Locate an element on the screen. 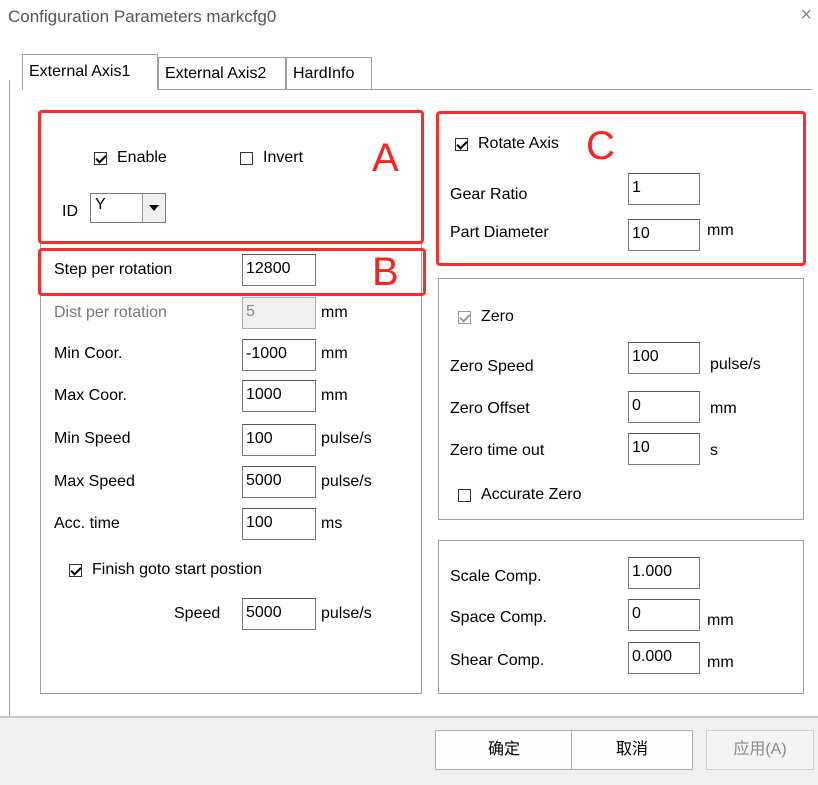 Image resolution: width=818 pixels, height=785 pixels. dist-per-rotation-label: Dist per rotation is located at coordinates (110, 312).